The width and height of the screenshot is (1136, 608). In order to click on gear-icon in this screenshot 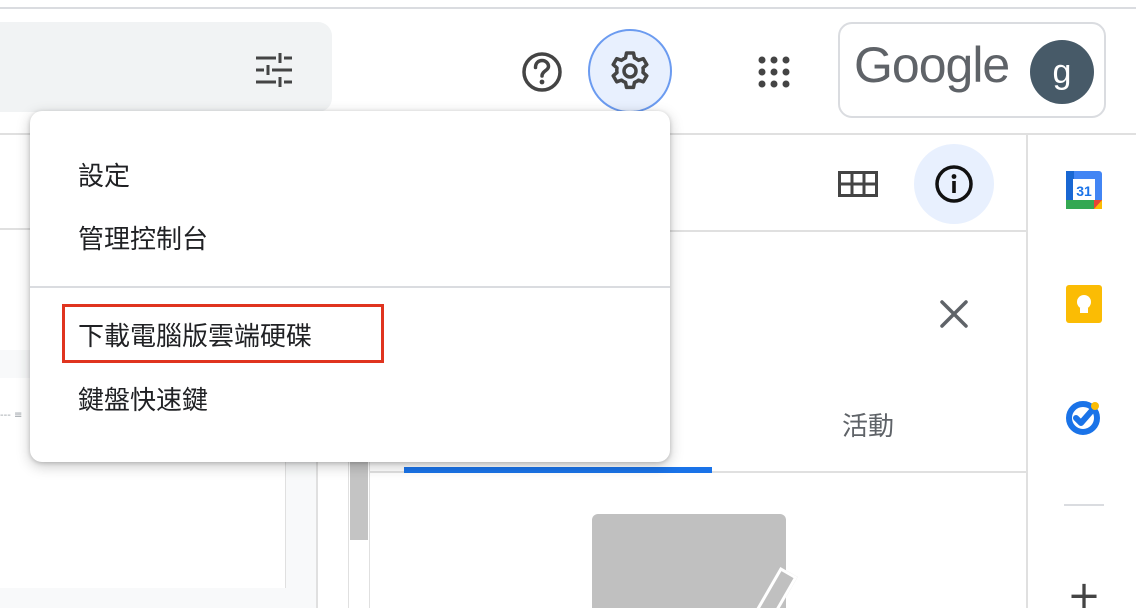, I will do `click(630, 70)`.